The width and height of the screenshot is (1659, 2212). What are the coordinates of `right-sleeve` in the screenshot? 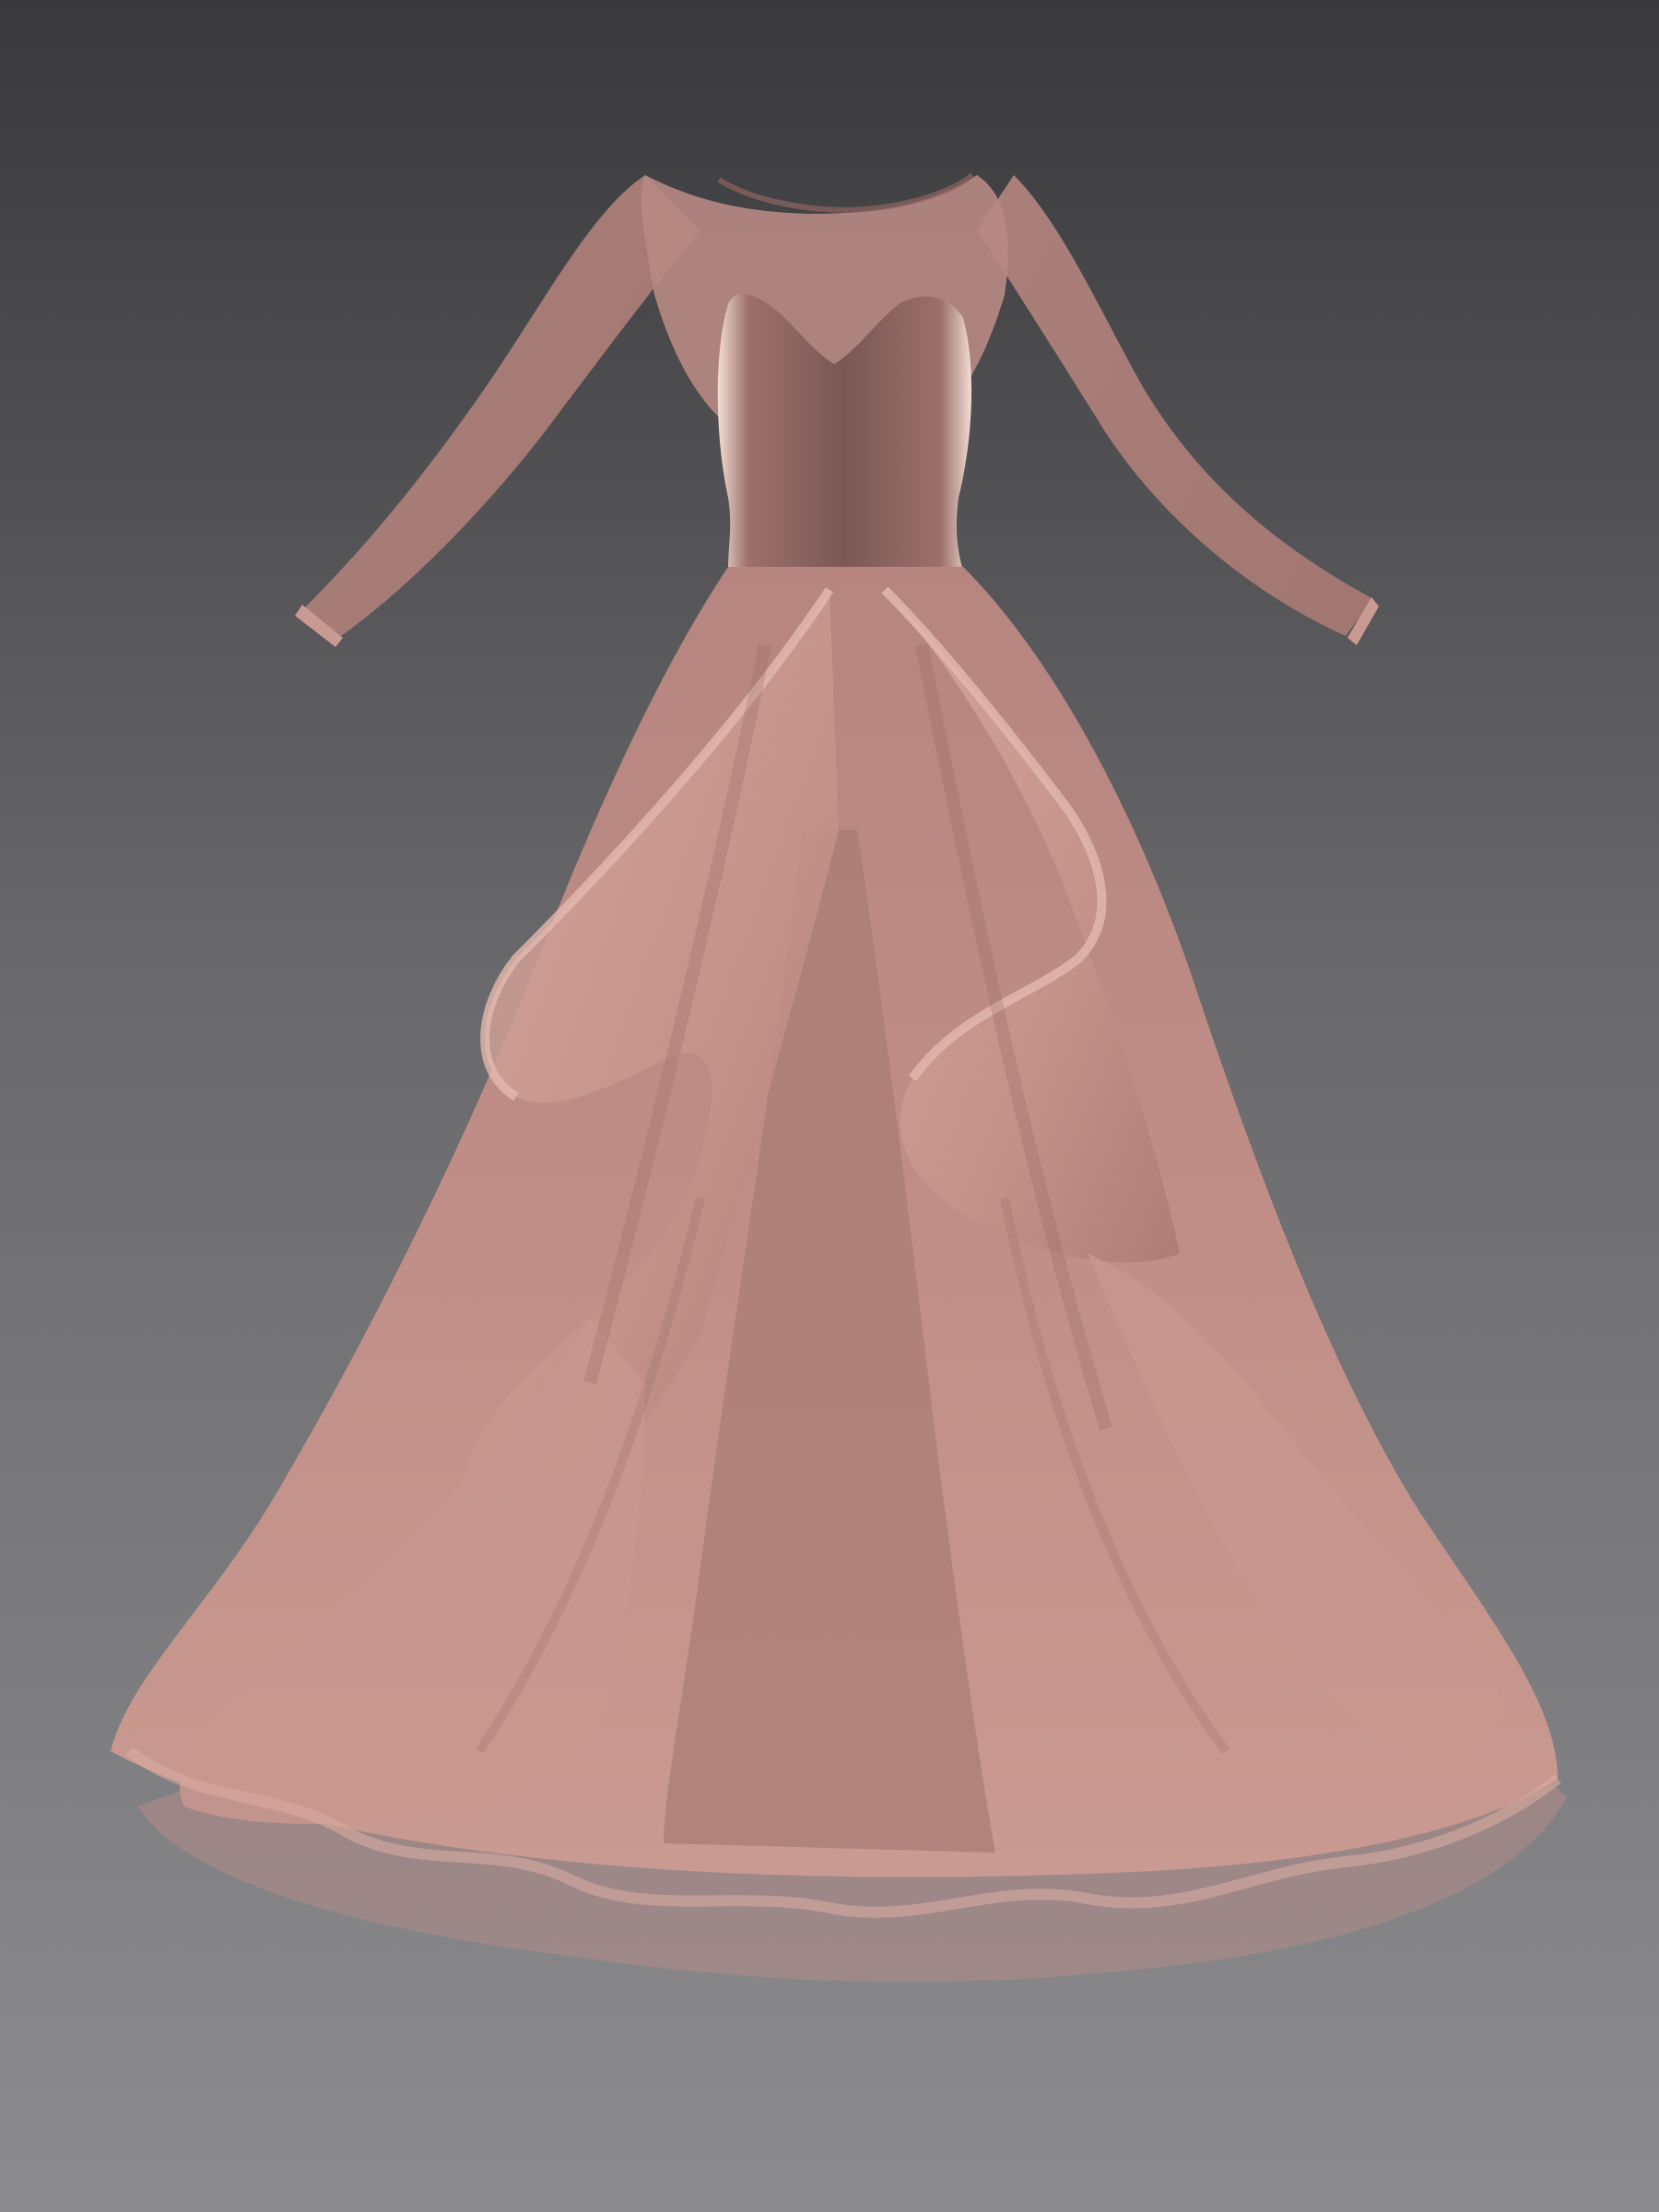 It's located at (1175, 405).